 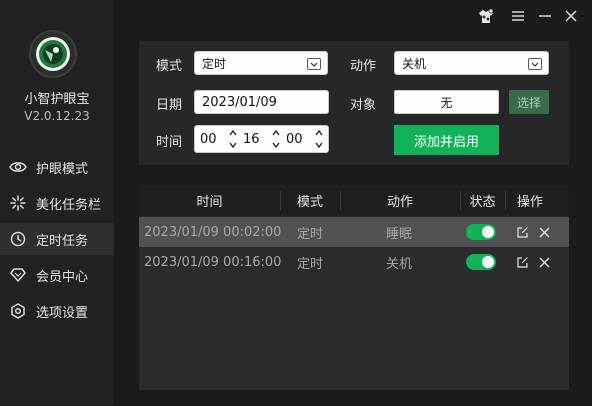 I want to click on time-hour: 00, so click(x=208, y=139).